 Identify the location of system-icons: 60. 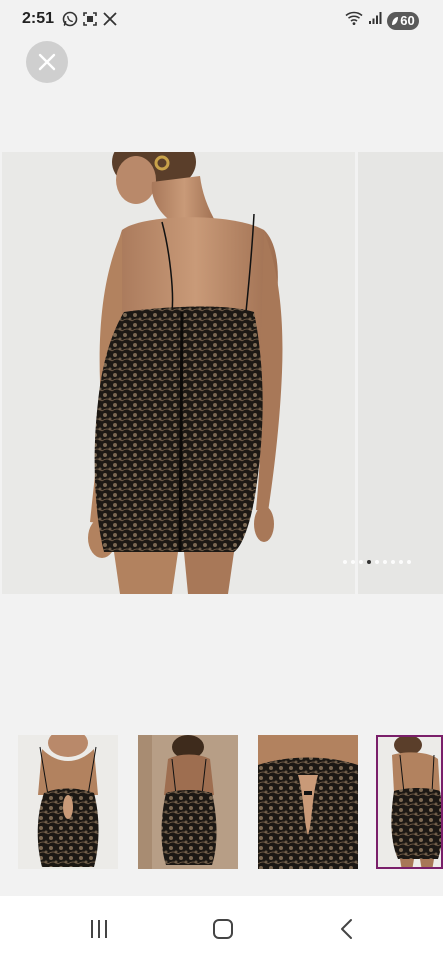
(382, 20).